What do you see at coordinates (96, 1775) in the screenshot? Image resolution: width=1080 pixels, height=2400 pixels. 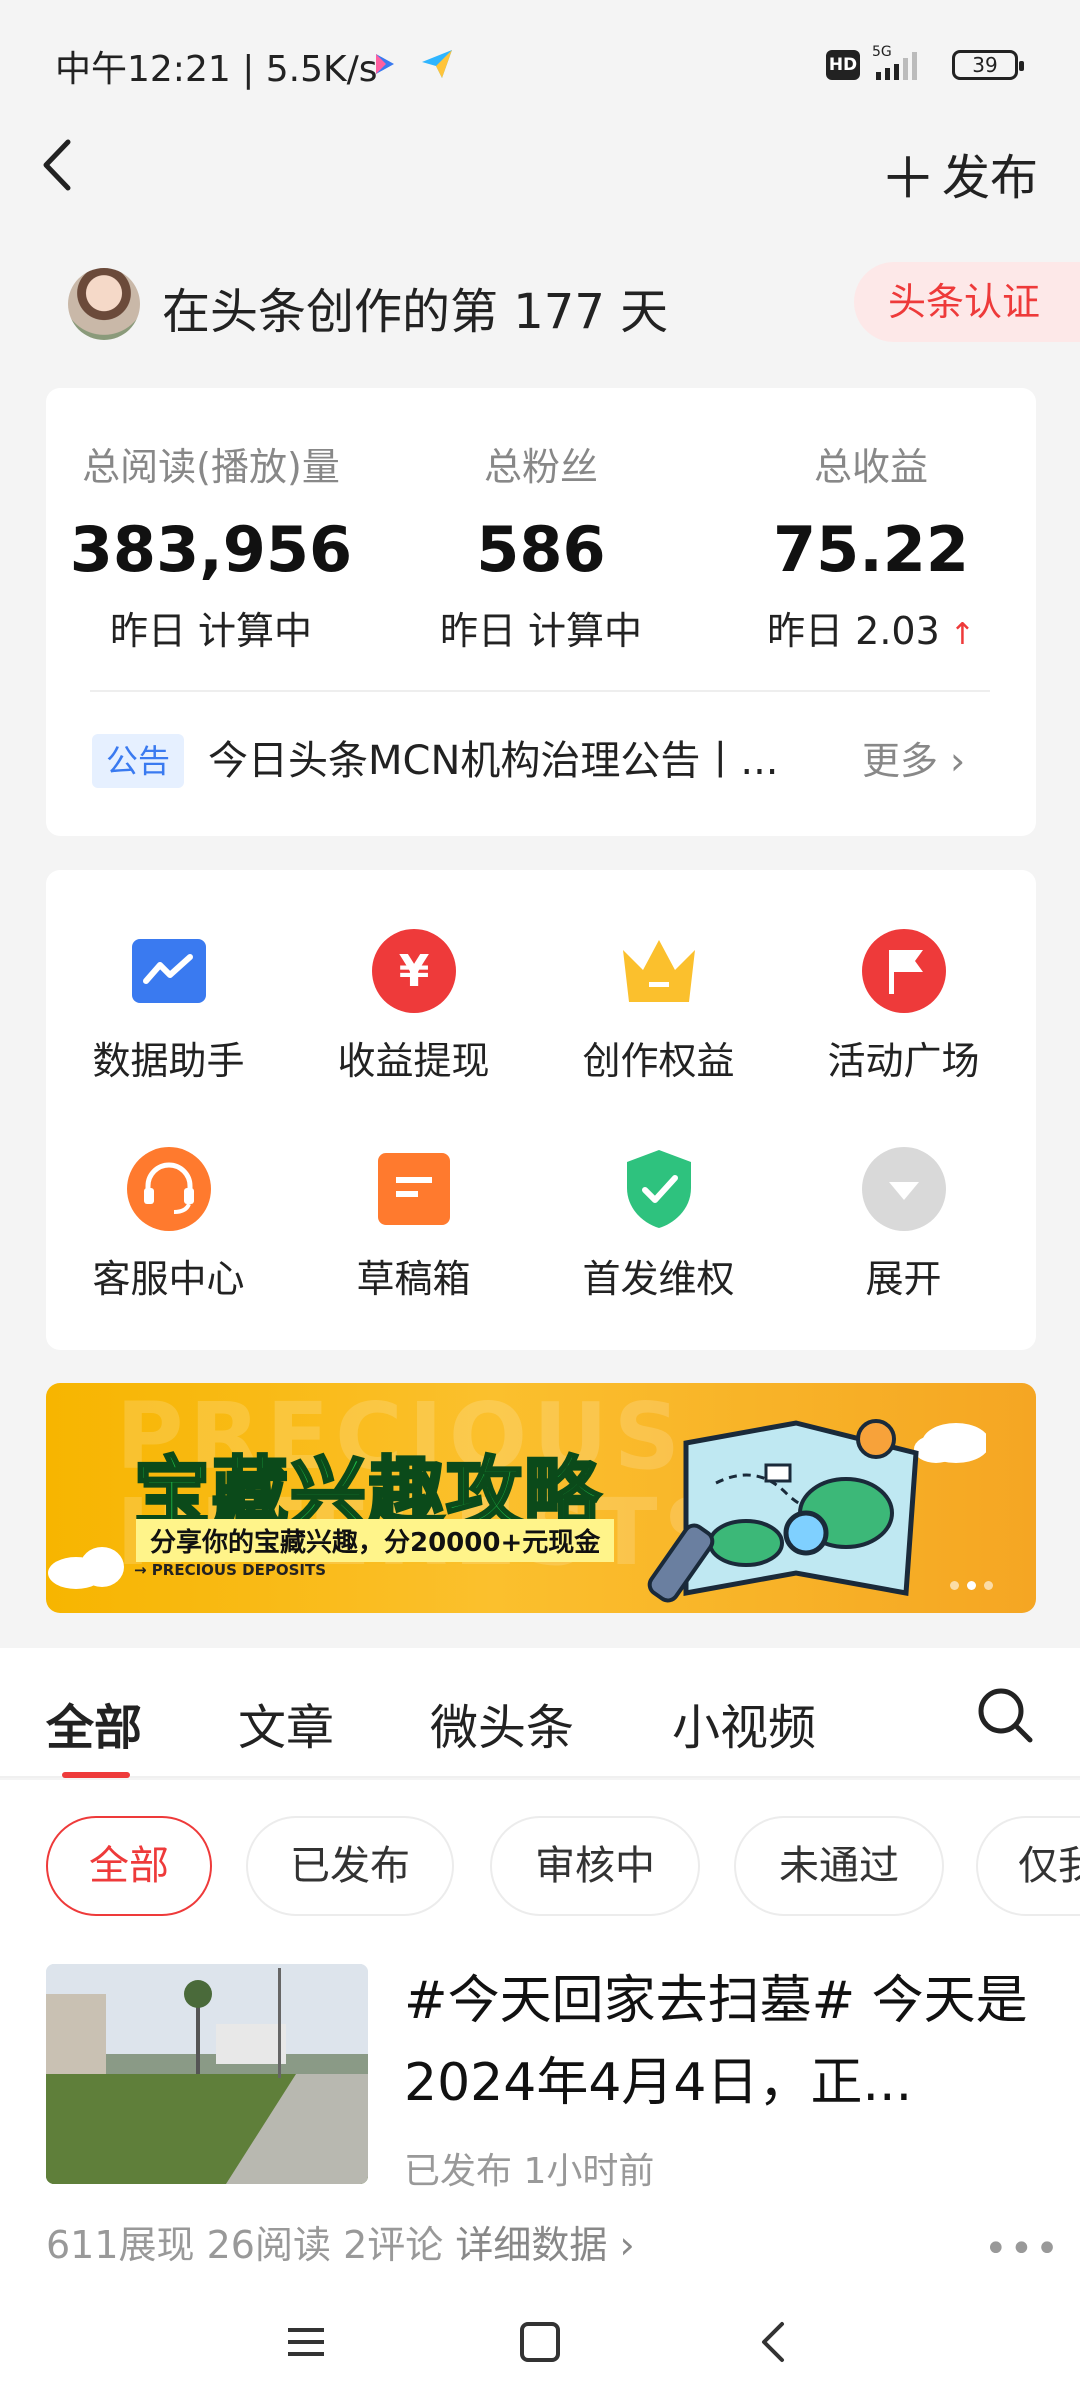 I see `tab-indicator` at bounding box center [96, 1775].